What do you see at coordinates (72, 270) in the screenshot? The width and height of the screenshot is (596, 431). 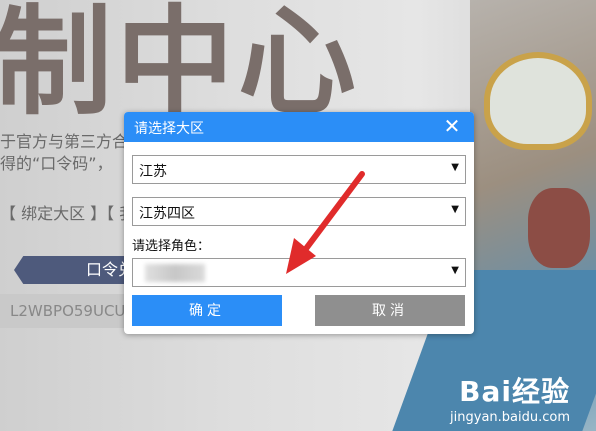 I see `background-tab: 口令兑` at bounding box center [72, 270].